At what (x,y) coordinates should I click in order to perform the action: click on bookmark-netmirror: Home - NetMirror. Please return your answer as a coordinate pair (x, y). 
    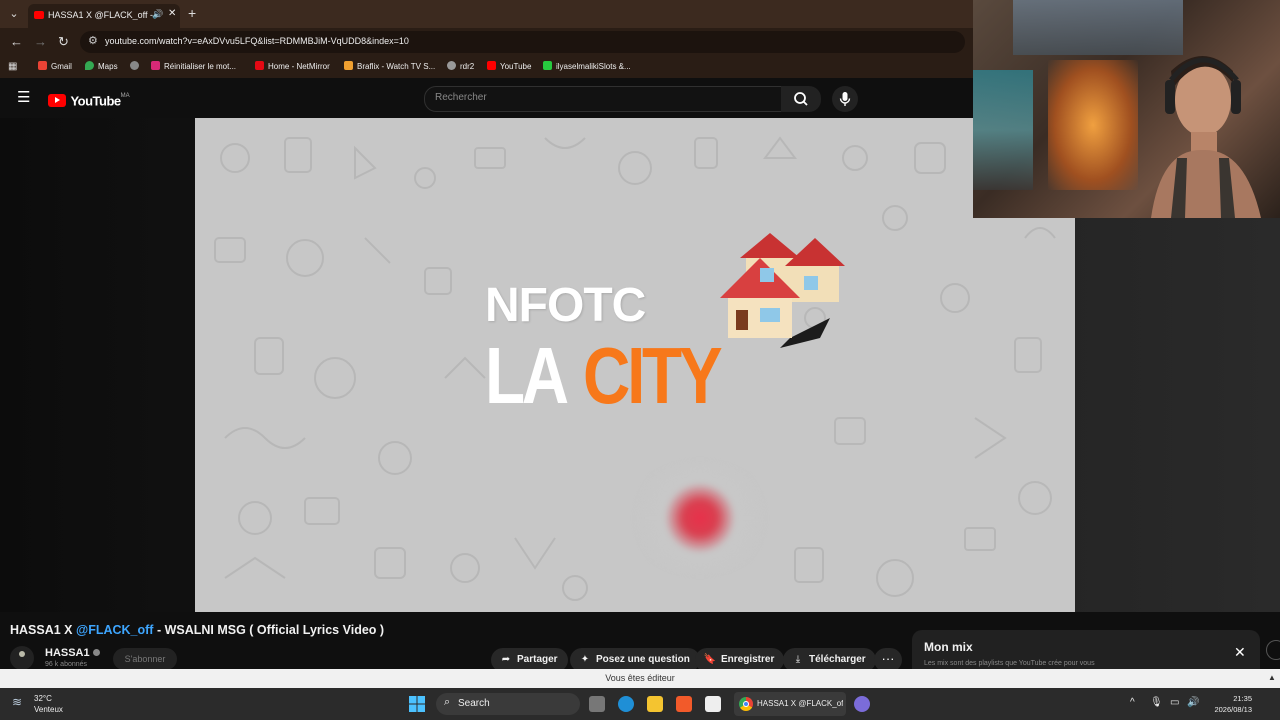
    Looking at the image, I should click on (292, 66).